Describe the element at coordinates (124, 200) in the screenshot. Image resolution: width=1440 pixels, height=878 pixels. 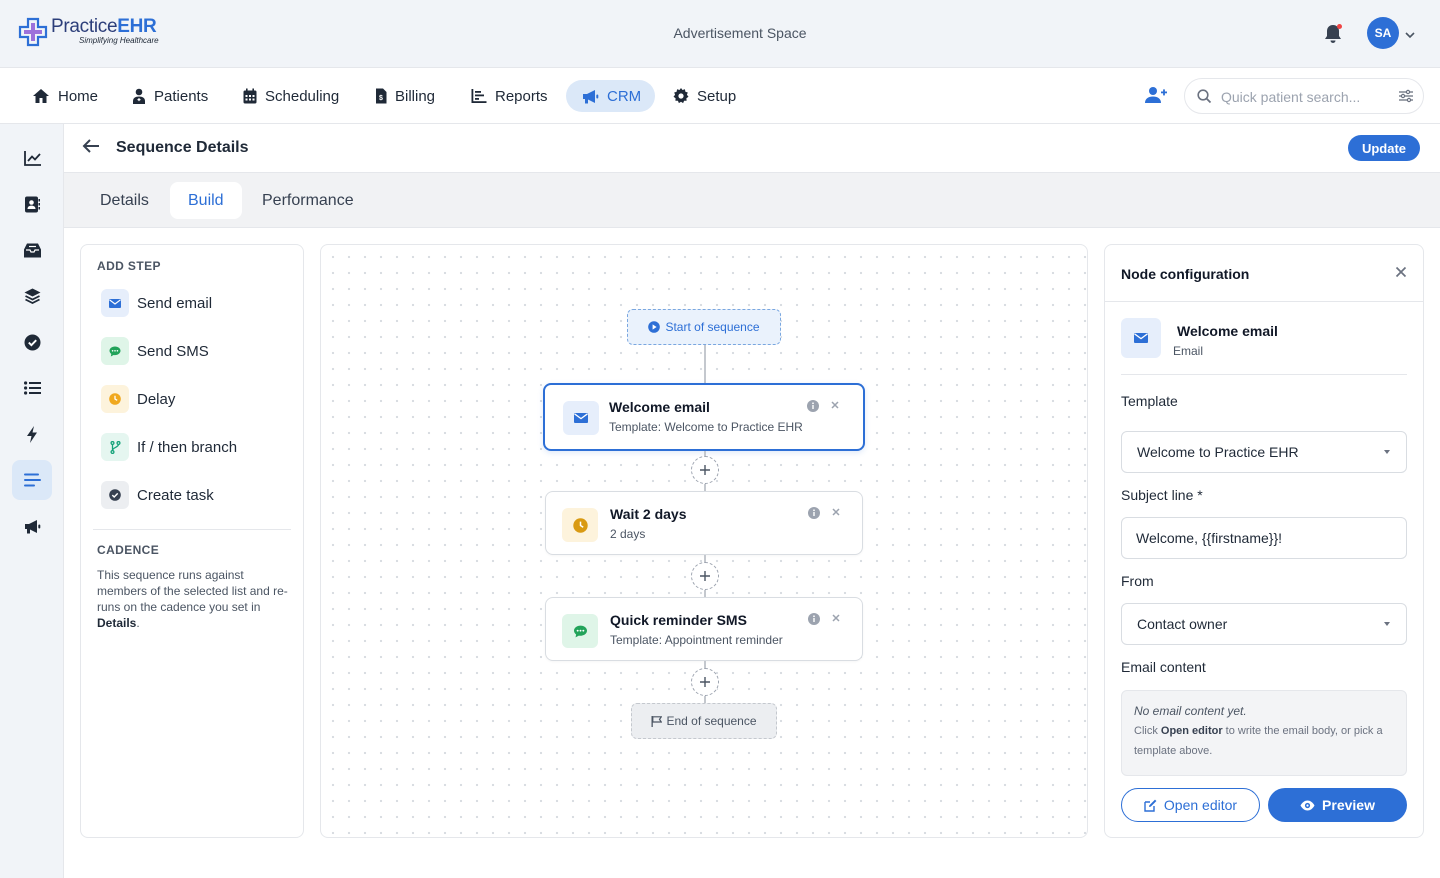
I see `tab-details: Details` at that location.